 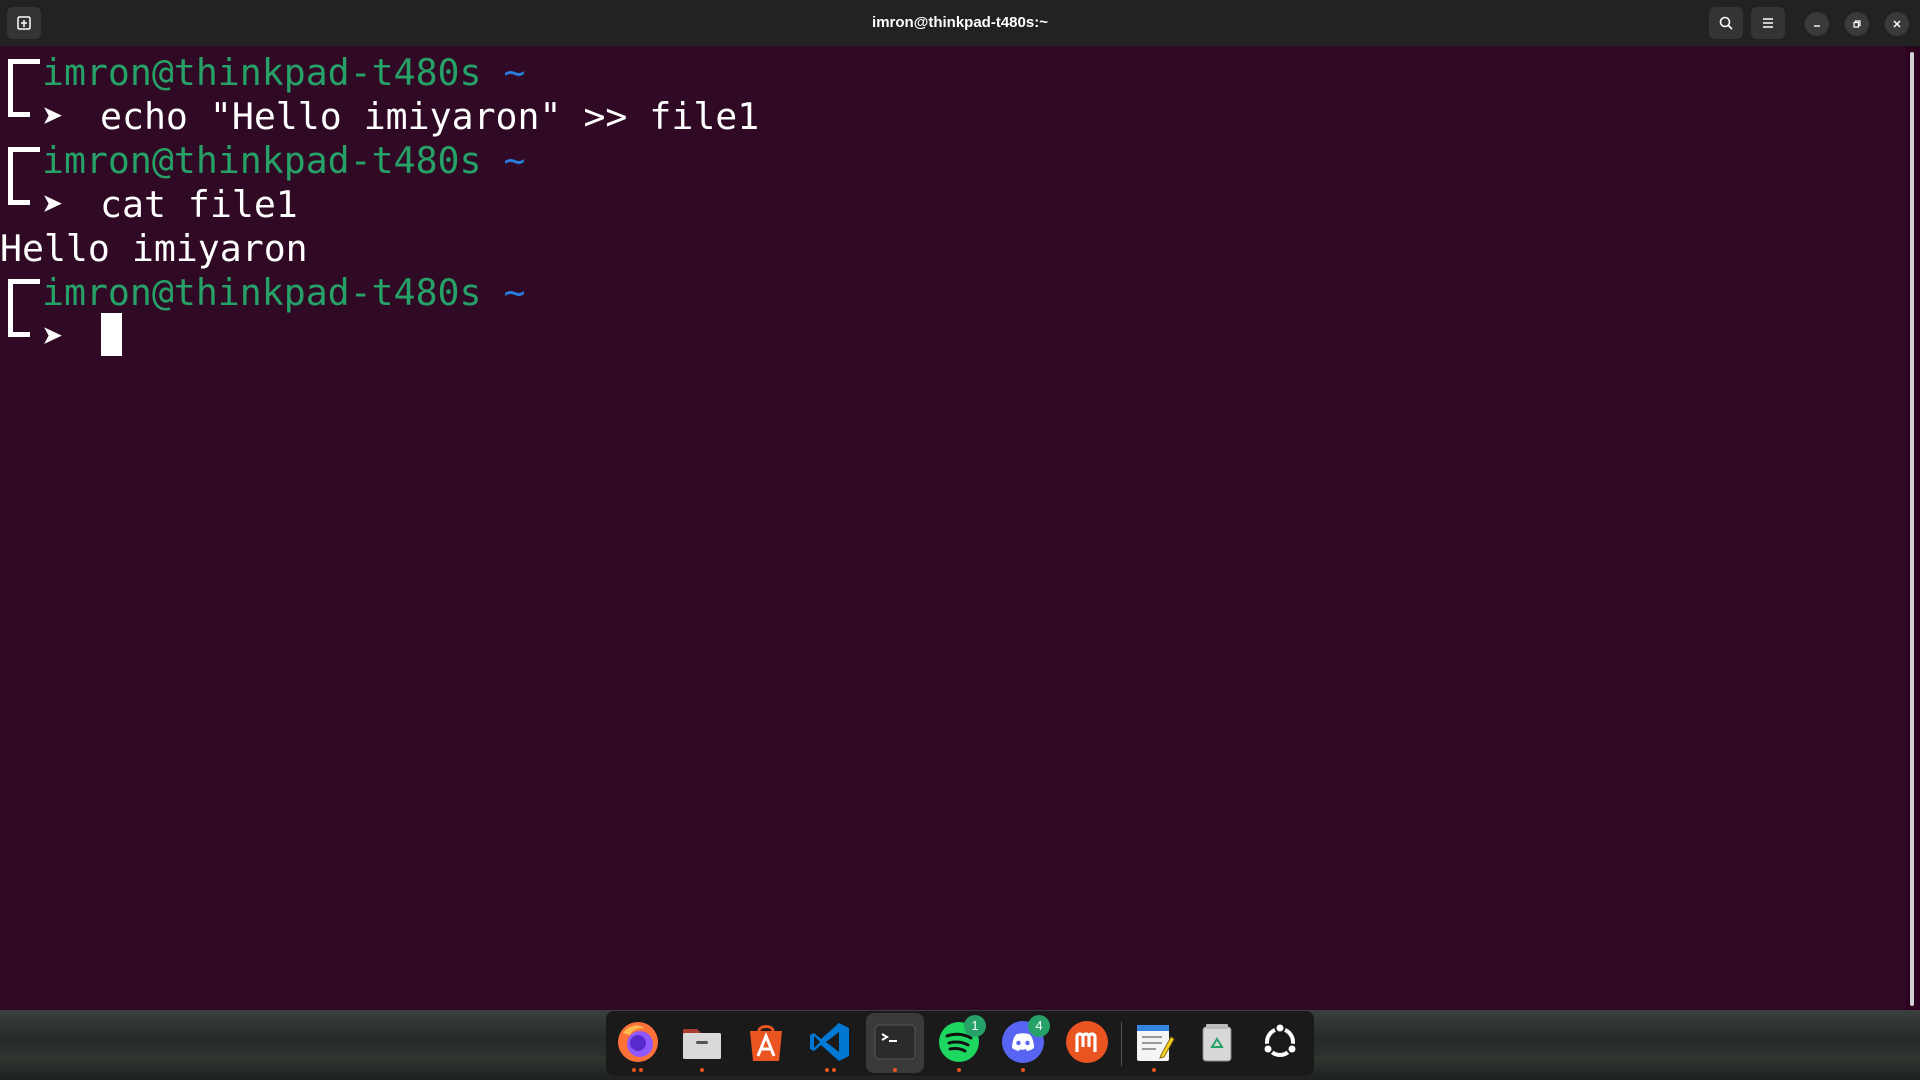 I want to click on restore-icon, so click(x=1857, y=24).